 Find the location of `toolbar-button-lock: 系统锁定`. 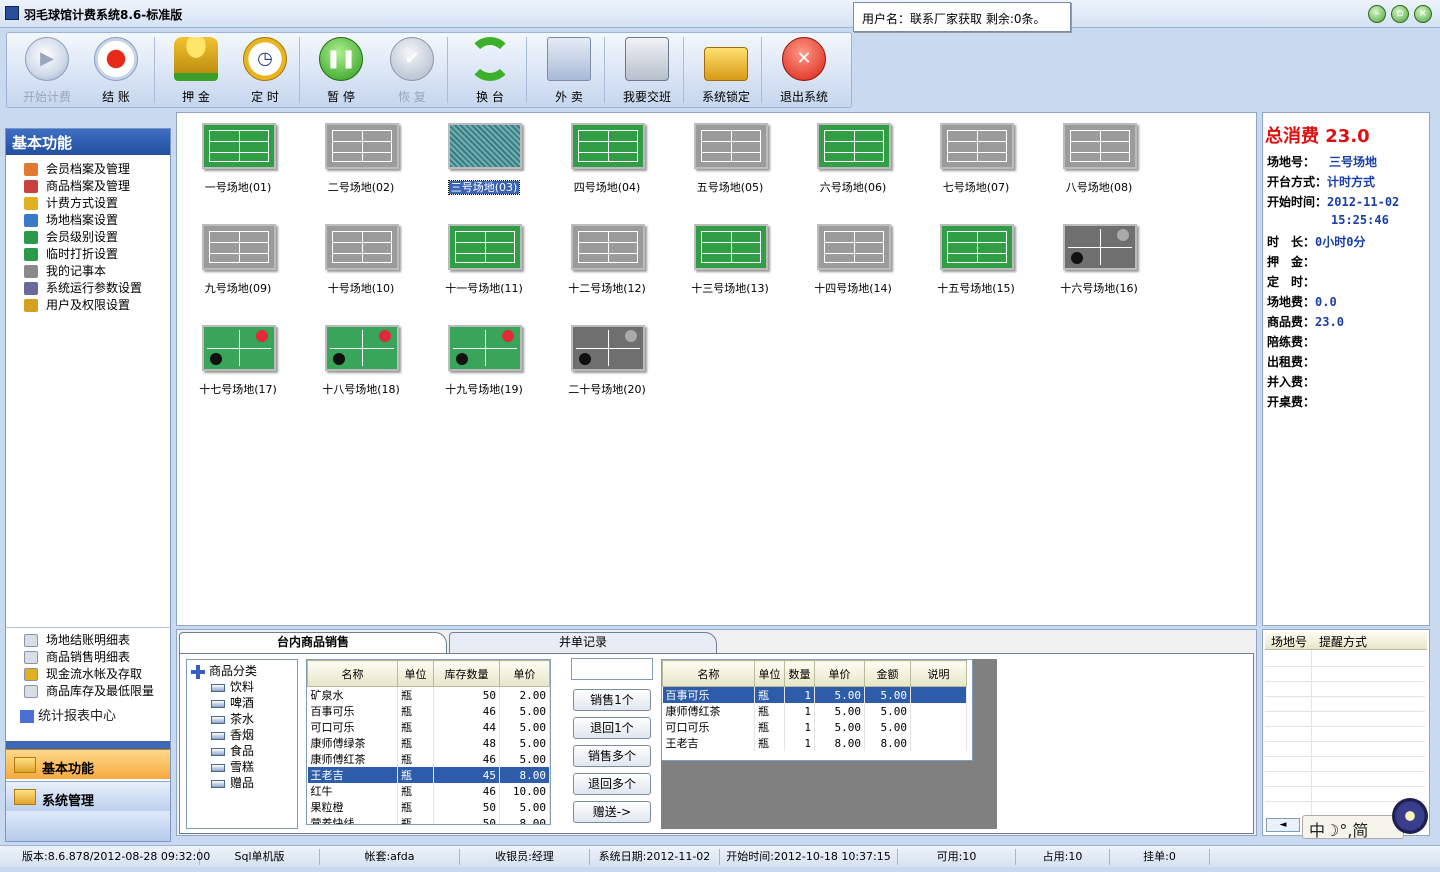

toolbar-button-lock: 系统锁定 is located at coordinates (726, 70).